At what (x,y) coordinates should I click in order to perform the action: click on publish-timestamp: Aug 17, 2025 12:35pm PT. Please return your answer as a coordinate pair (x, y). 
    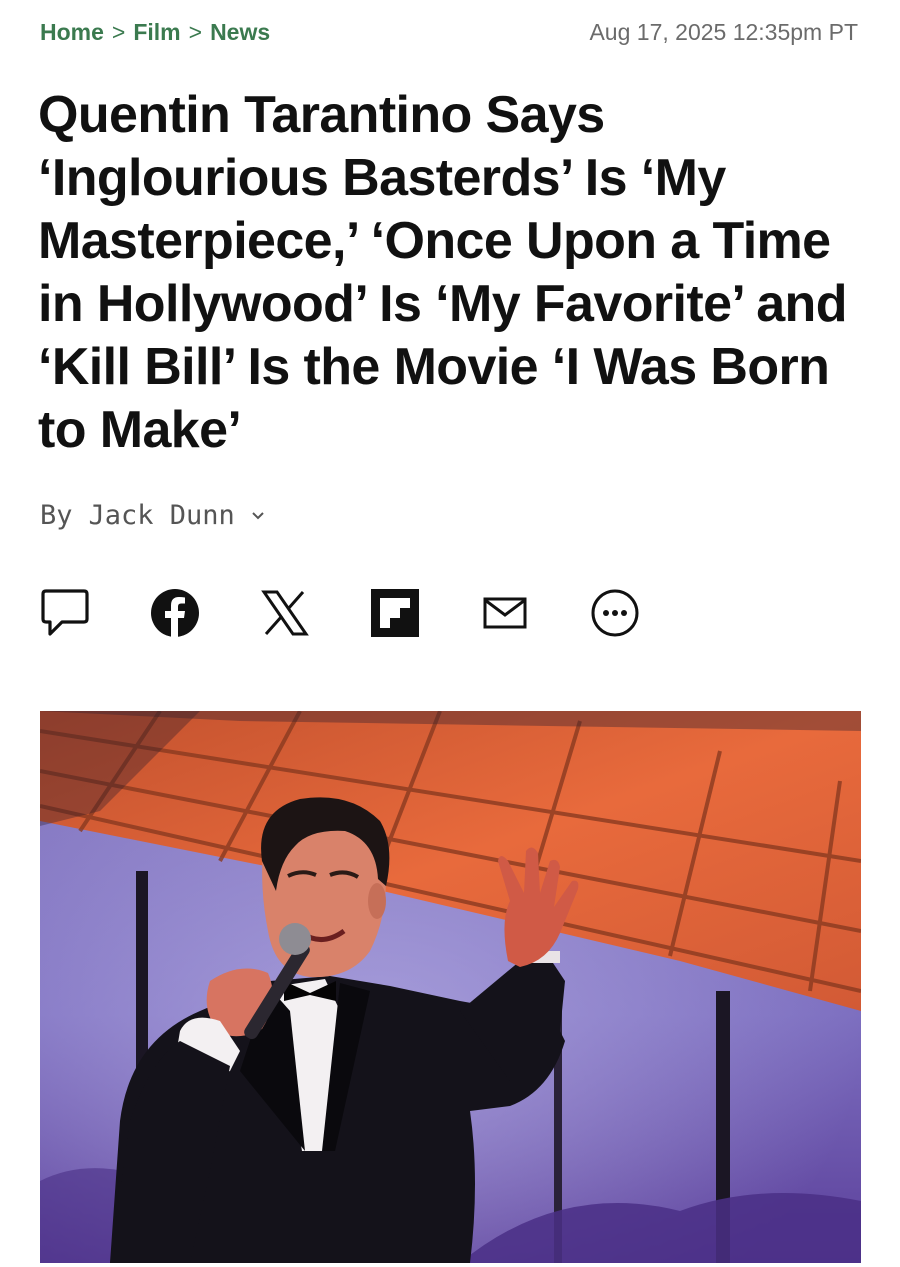
    Looking at the image, I should click on (723, 31).